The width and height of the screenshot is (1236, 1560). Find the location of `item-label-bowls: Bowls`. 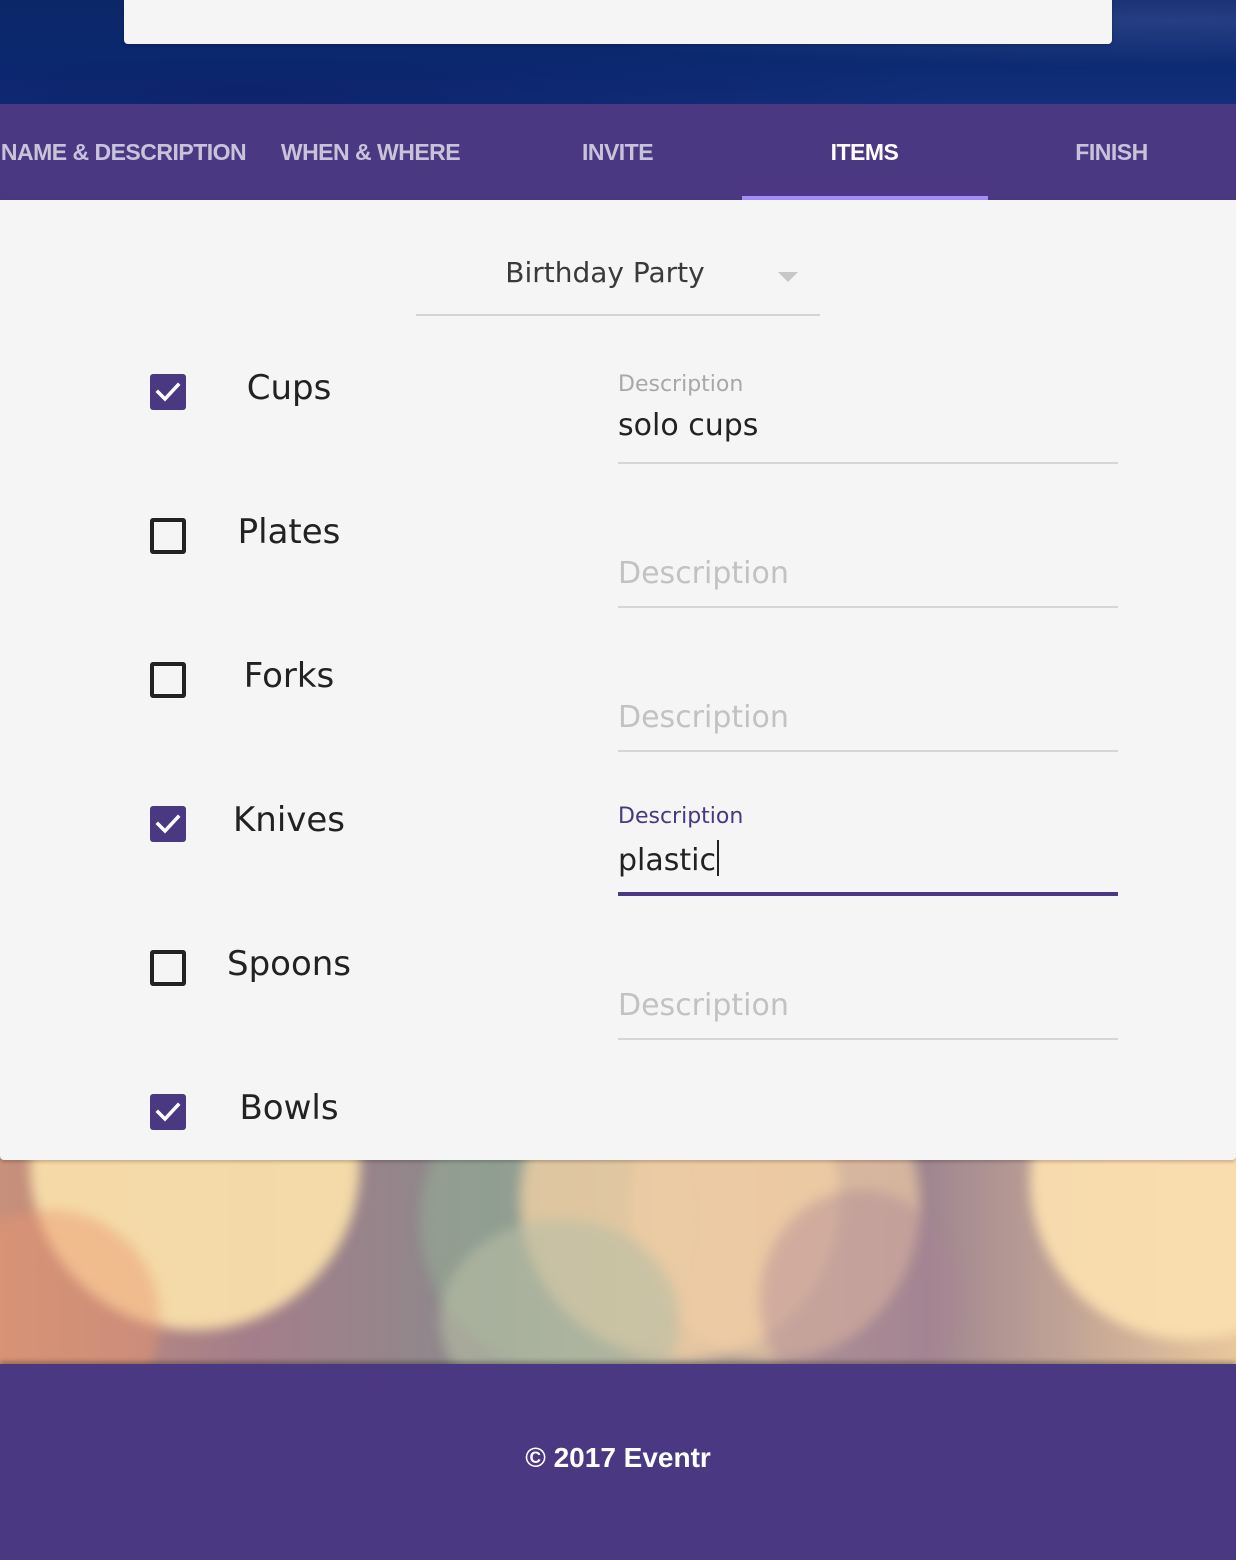

item-label-bowls: Bowls is located at coordinates (289, 1108).